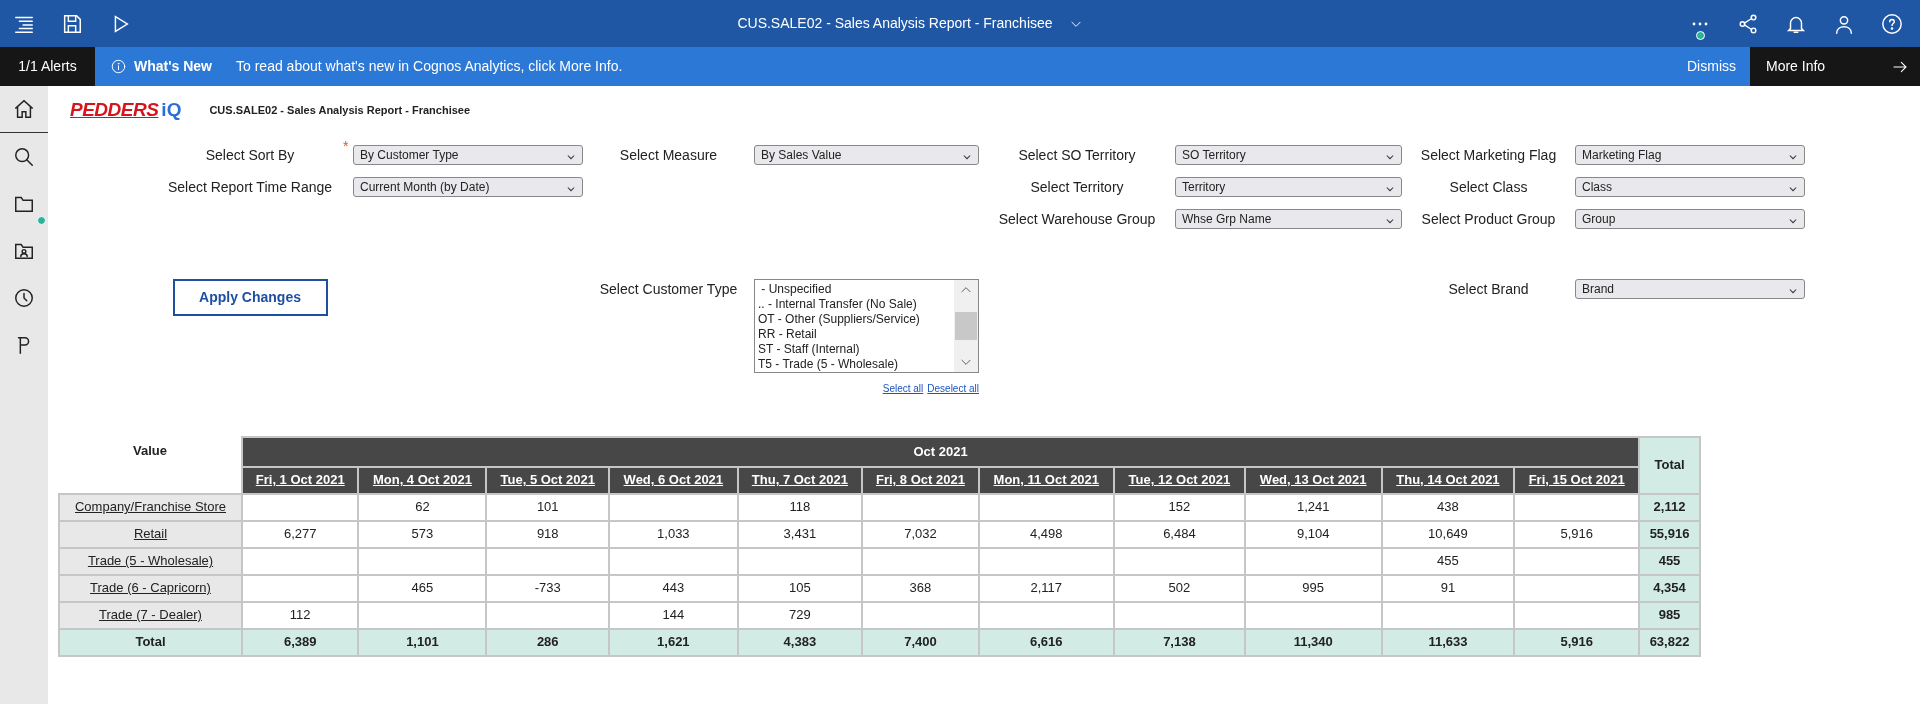 Image resolution: width=1920 pixels, height=704 pixels. I want to click on table-cell: 62, so click(422, 507).